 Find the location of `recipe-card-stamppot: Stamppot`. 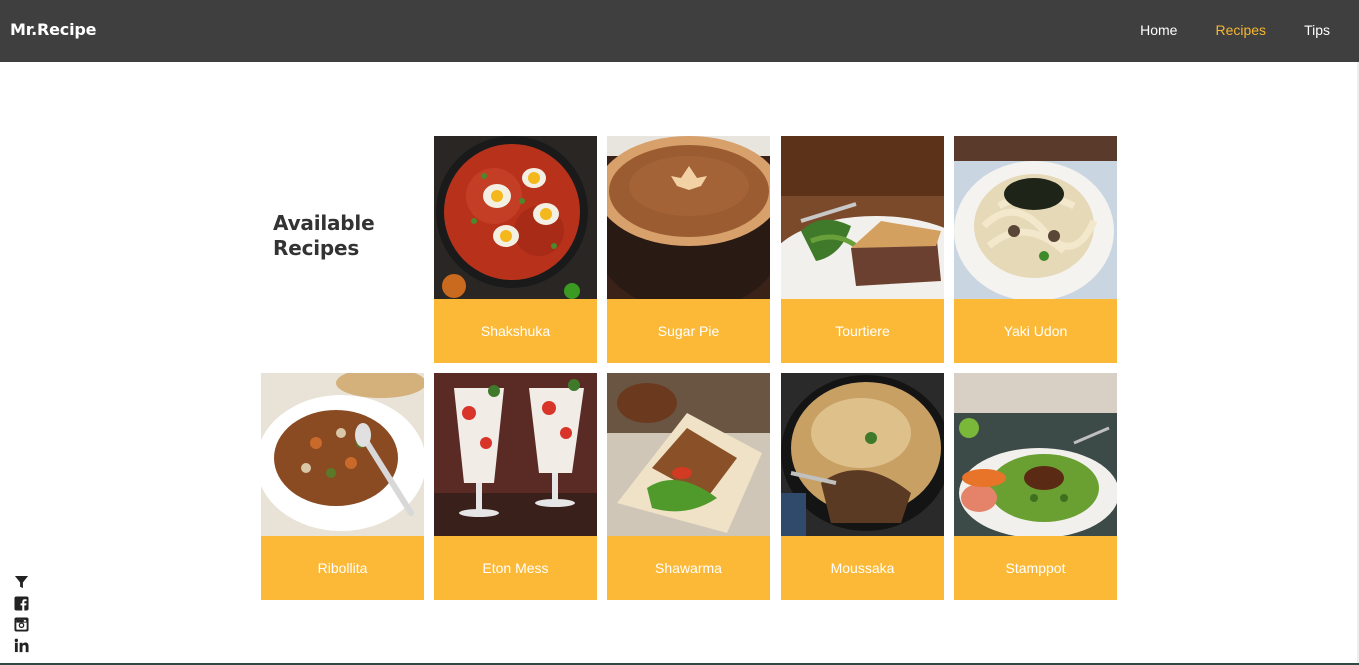

recipe-card-stamppot: Stamppot is located at coordinates (1035, 486).